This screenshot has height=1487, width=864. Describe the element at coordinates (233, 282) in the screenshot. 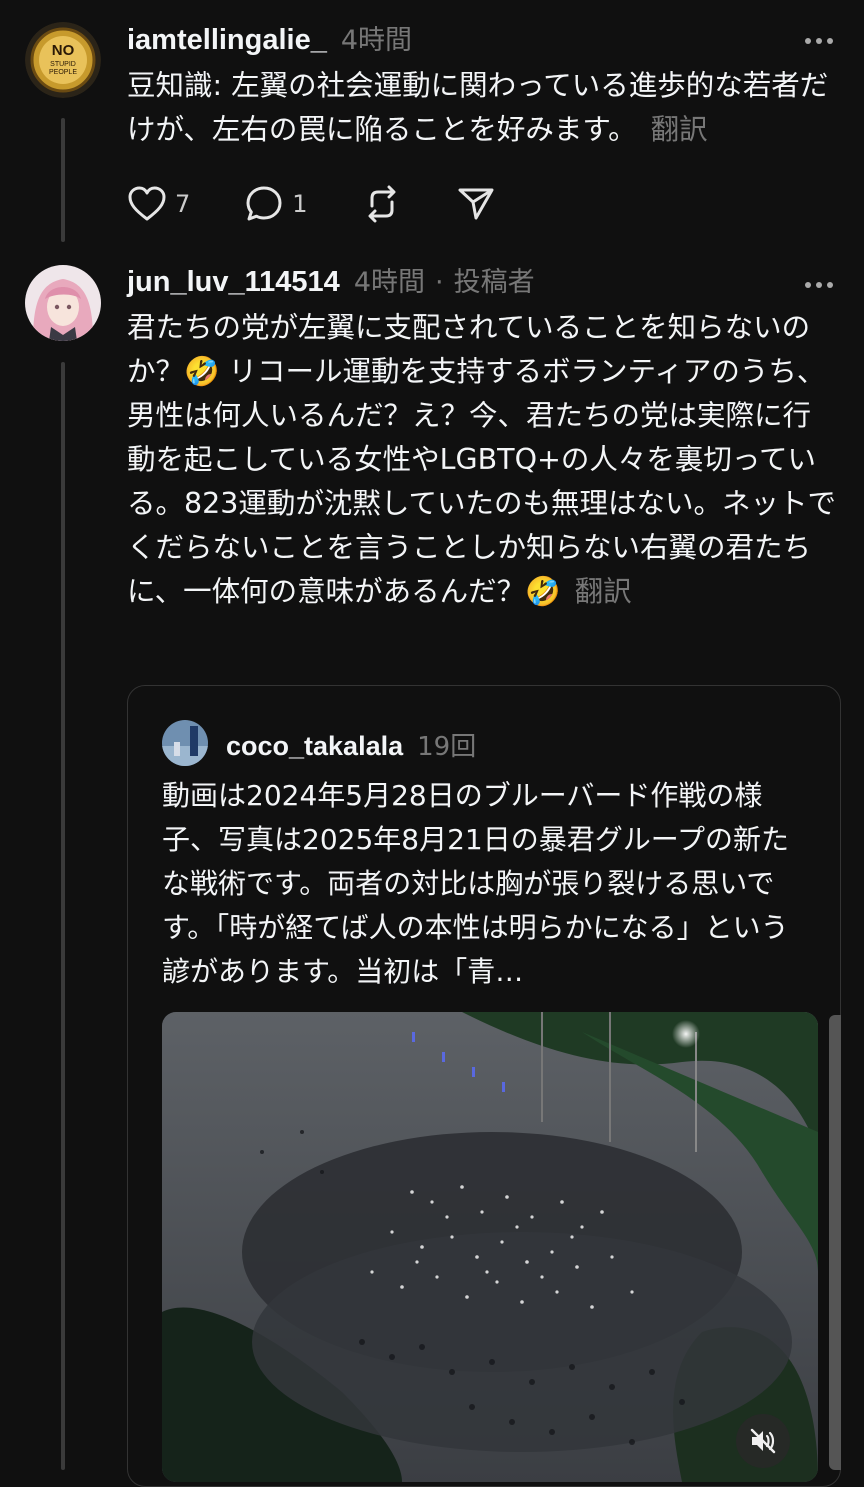

I see `username: jun_luv_114514` at that location.